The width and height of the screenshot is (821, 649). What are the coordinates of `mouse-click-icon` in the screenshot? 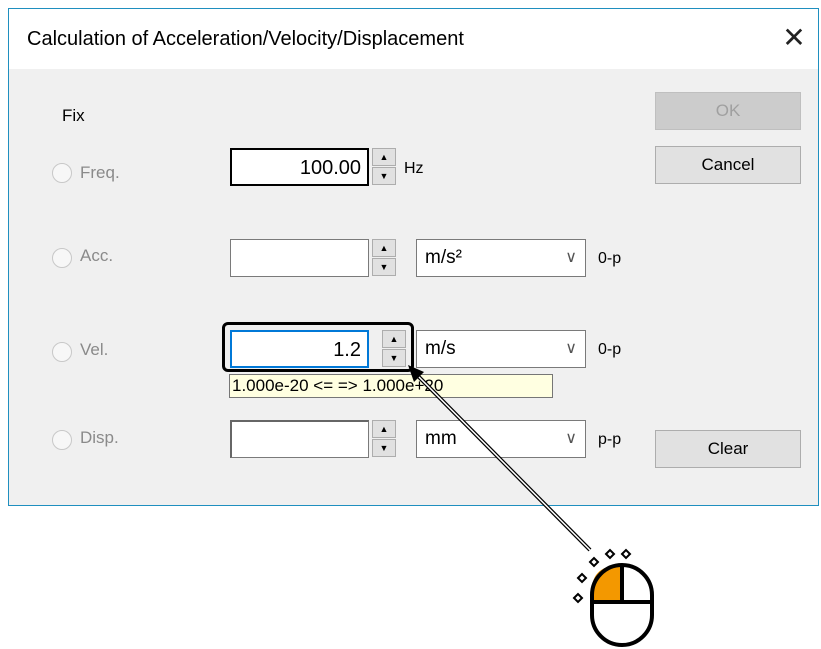 It's located at (613, 597).